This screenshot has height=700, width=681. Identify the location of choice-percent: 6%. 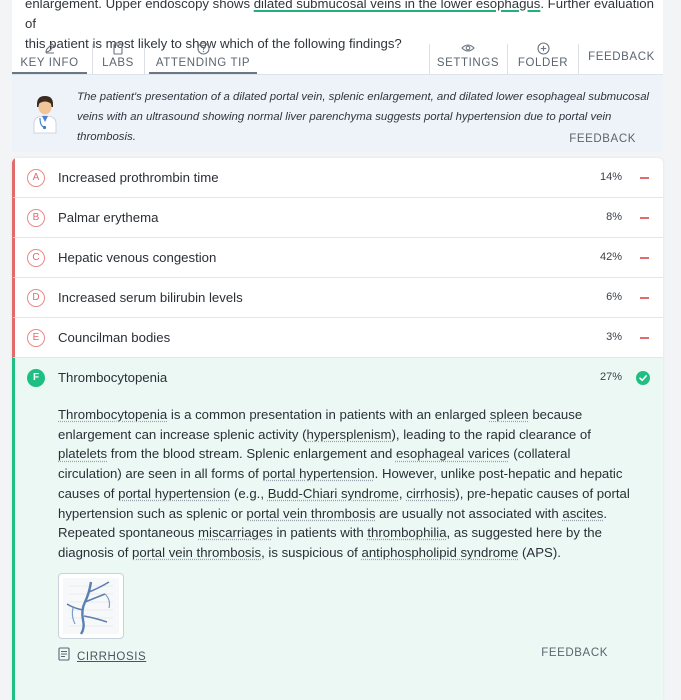
(614, 297).